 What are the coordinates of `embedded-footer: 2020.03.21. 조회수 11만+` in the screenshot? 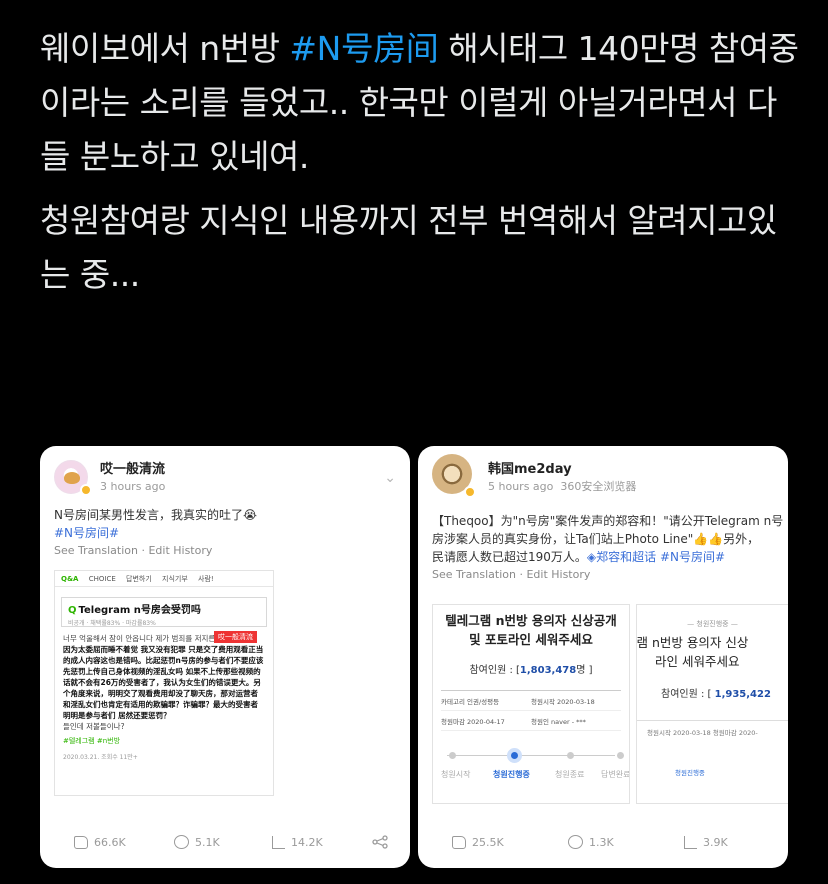 It's located at (100, 757).